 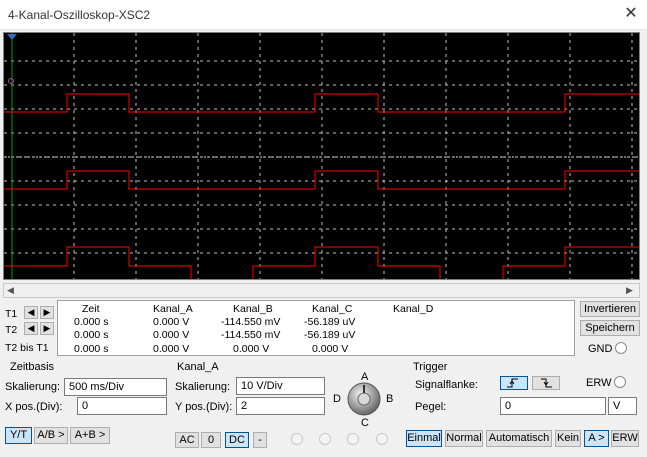 What do you see at coordinates (330, 322) in the screenshot?
I see `t1-kanal-c: -56.189 uV` at bounding box center [330, 322].